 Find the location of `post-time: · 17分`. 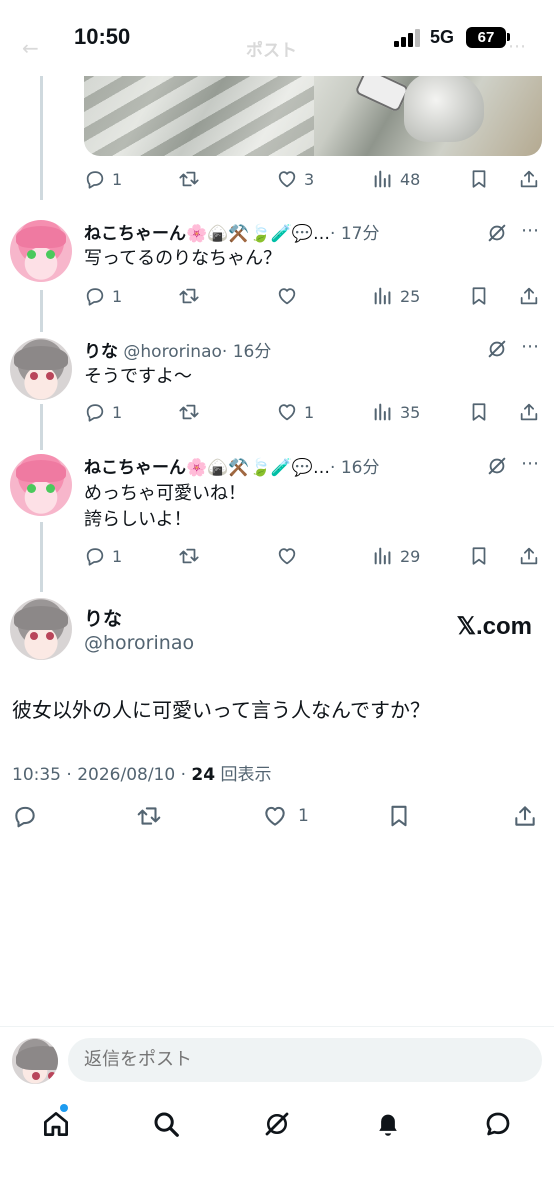

post-time: · 17分 is located at coordinates (355, 234).